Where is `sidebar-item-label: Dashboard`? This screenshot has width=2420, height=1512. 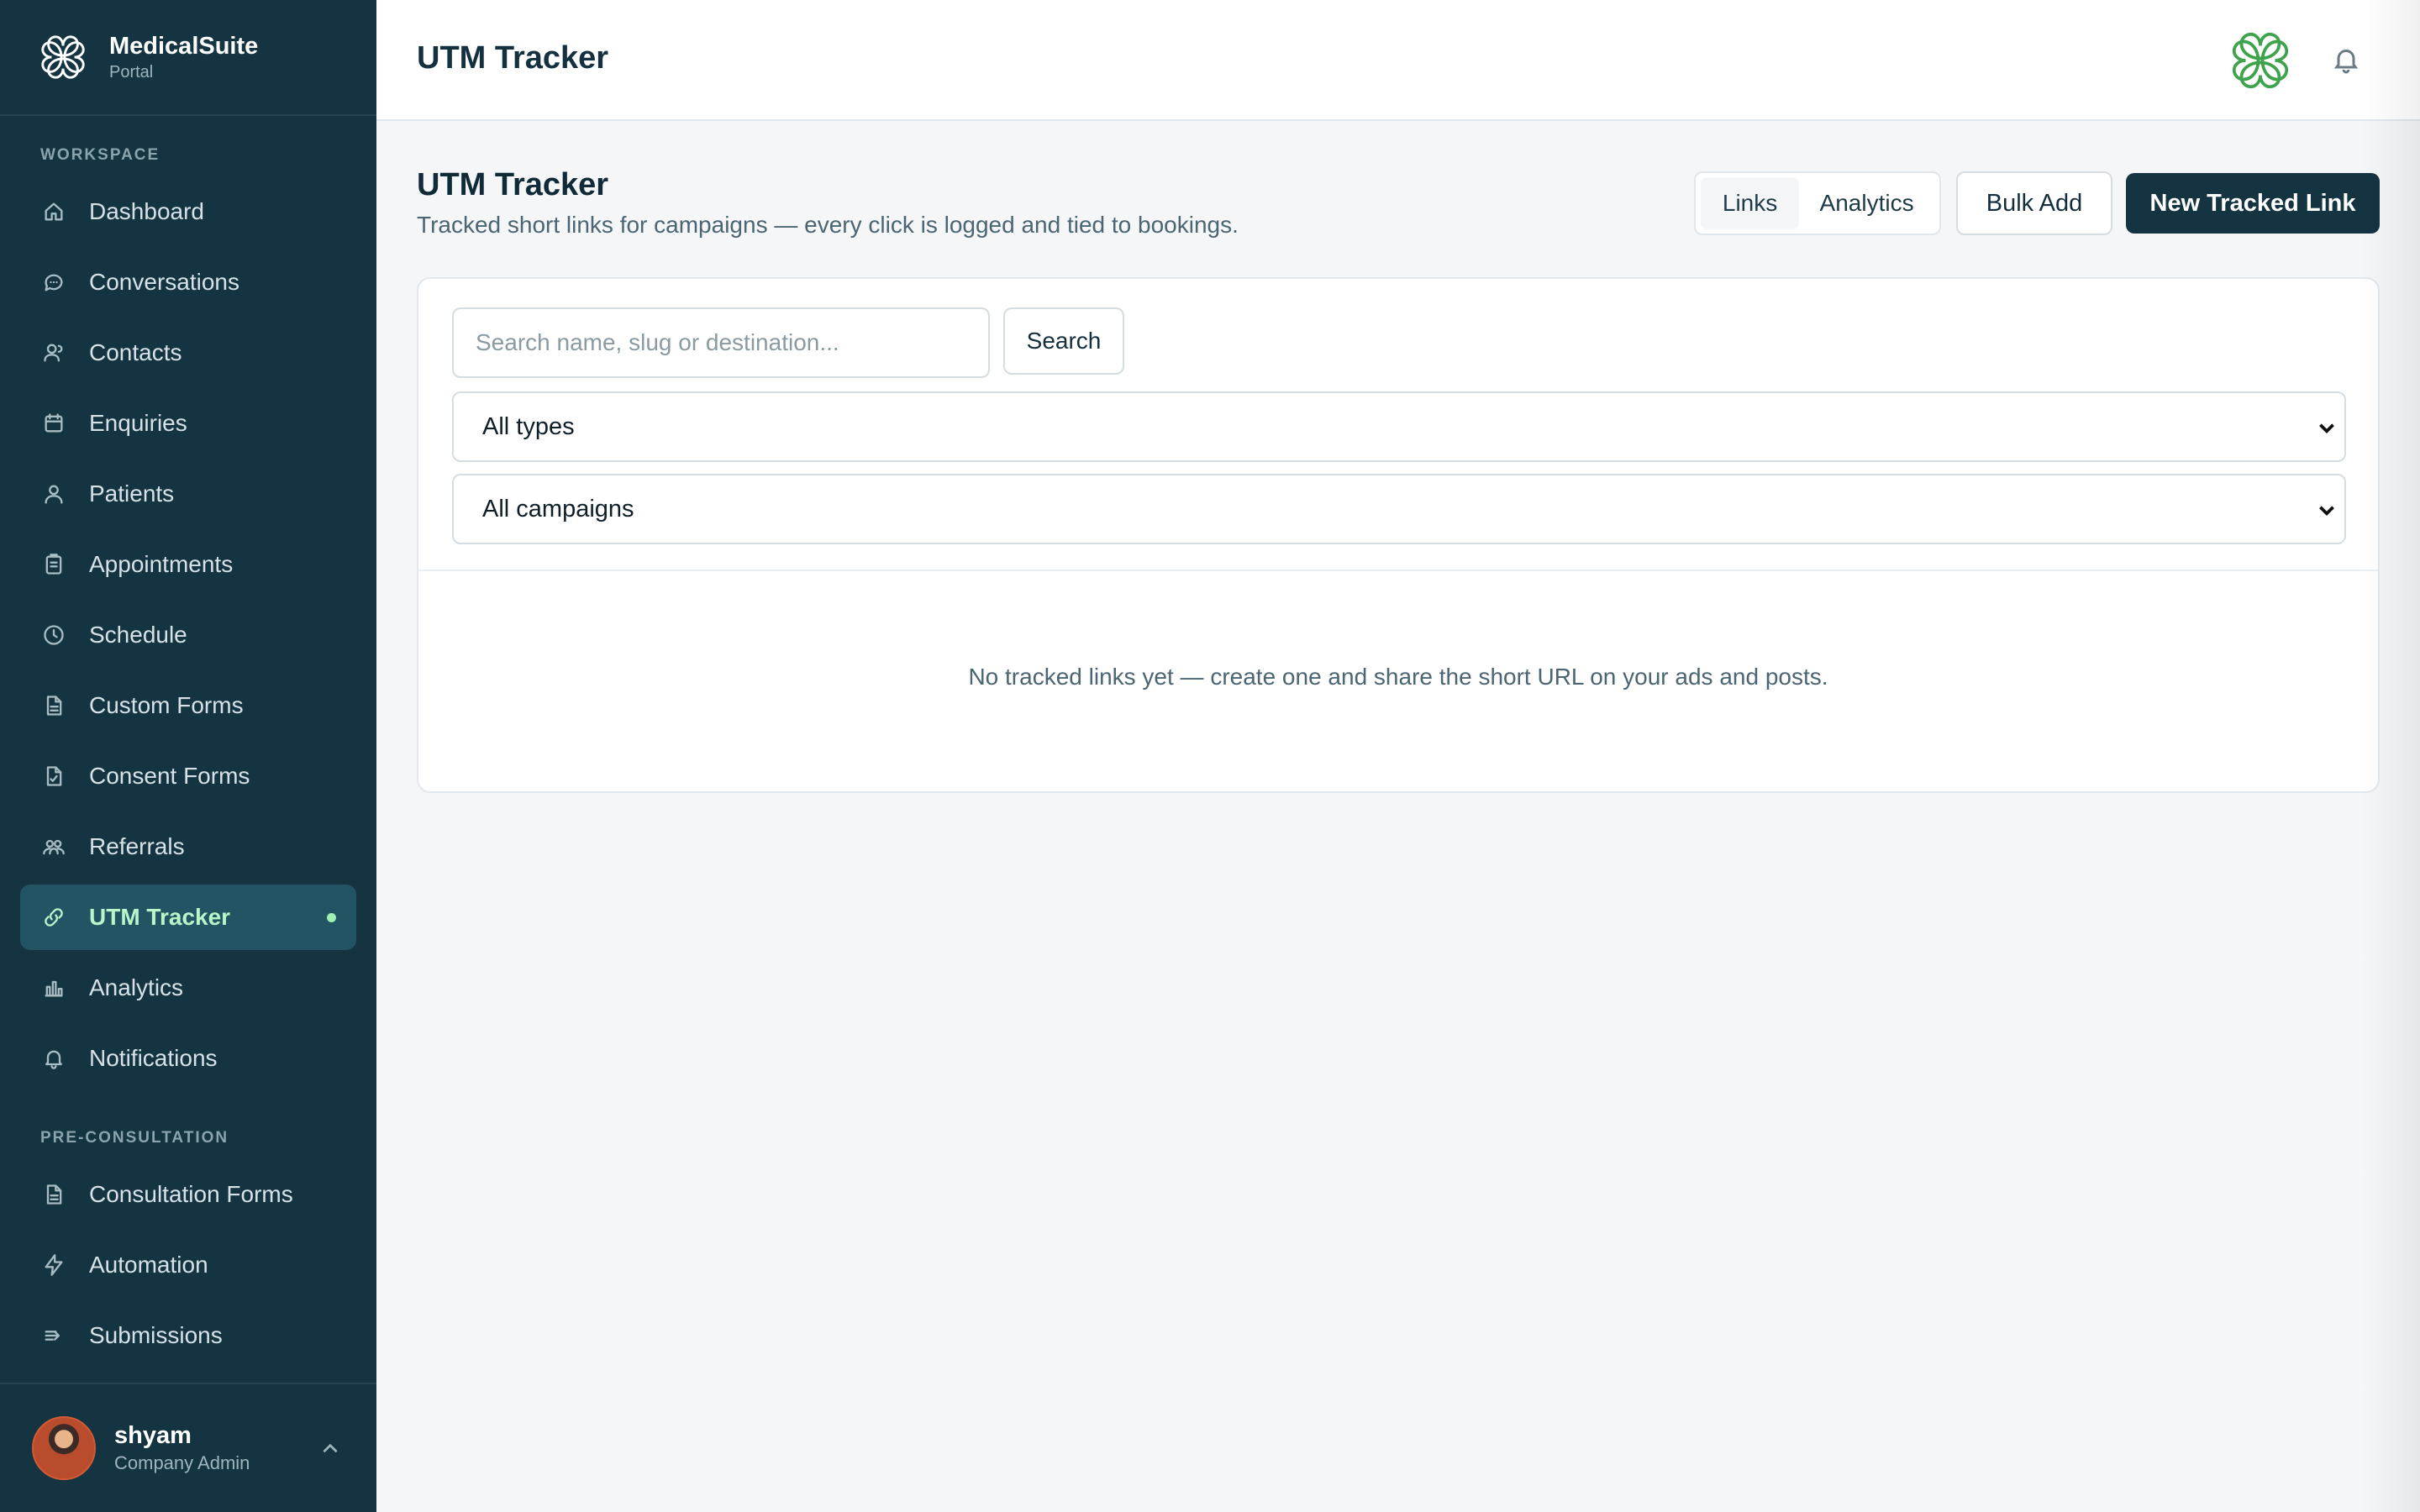 sidebar-item-label: Dashboard is located at coordinates (146, 211).